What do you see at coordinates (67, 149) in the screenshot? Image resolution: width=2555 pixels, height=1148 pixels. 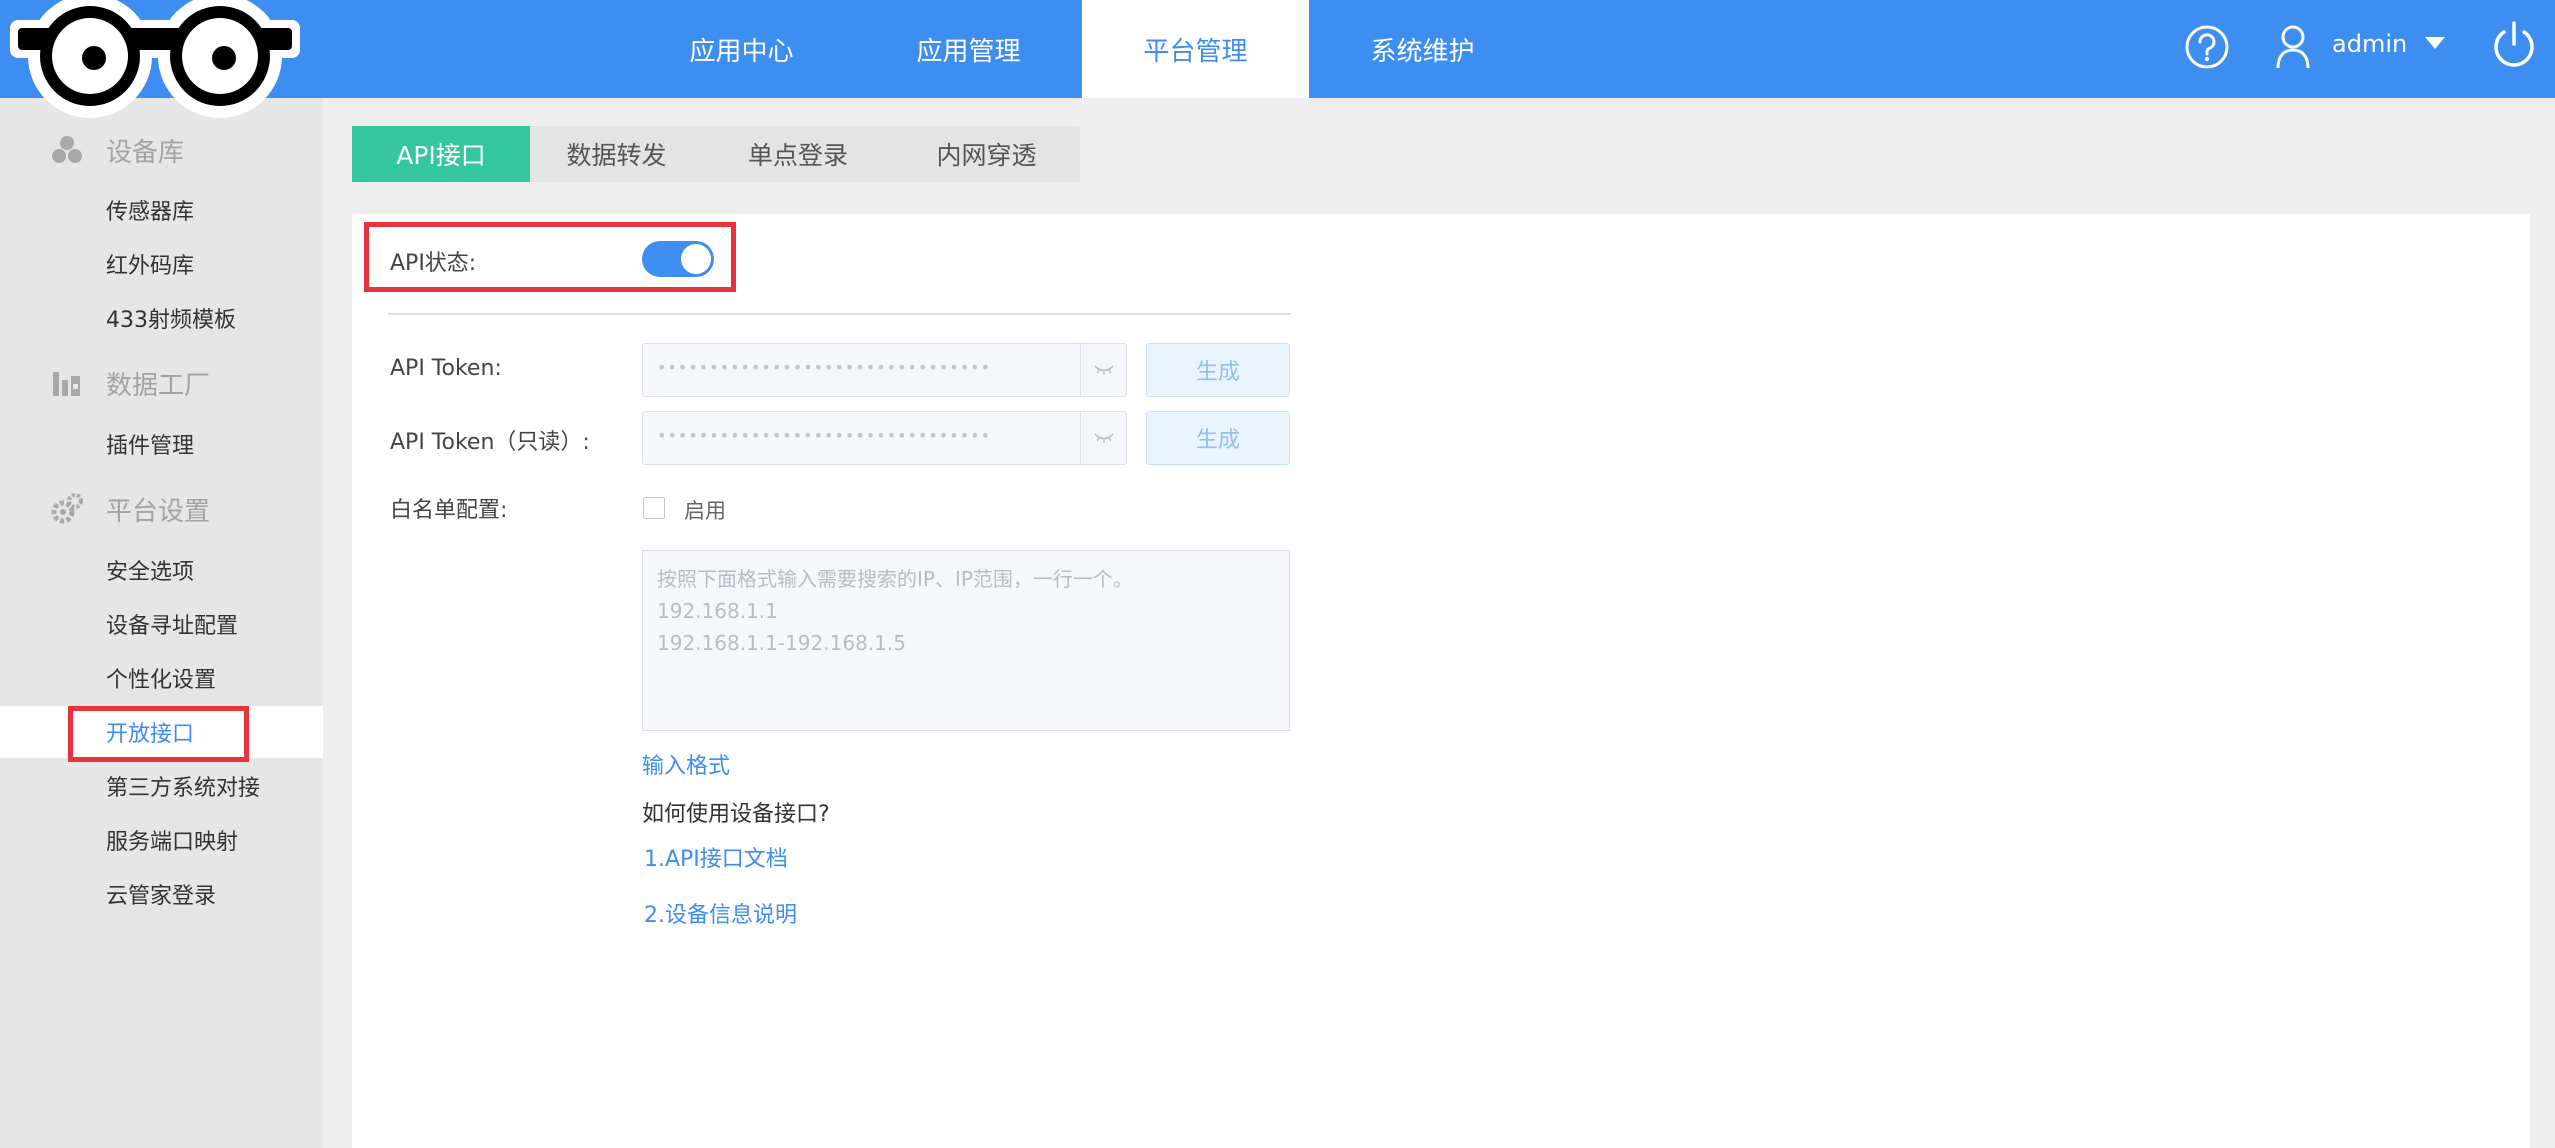 I see `devices-icon` at bounding box center [67, 149].